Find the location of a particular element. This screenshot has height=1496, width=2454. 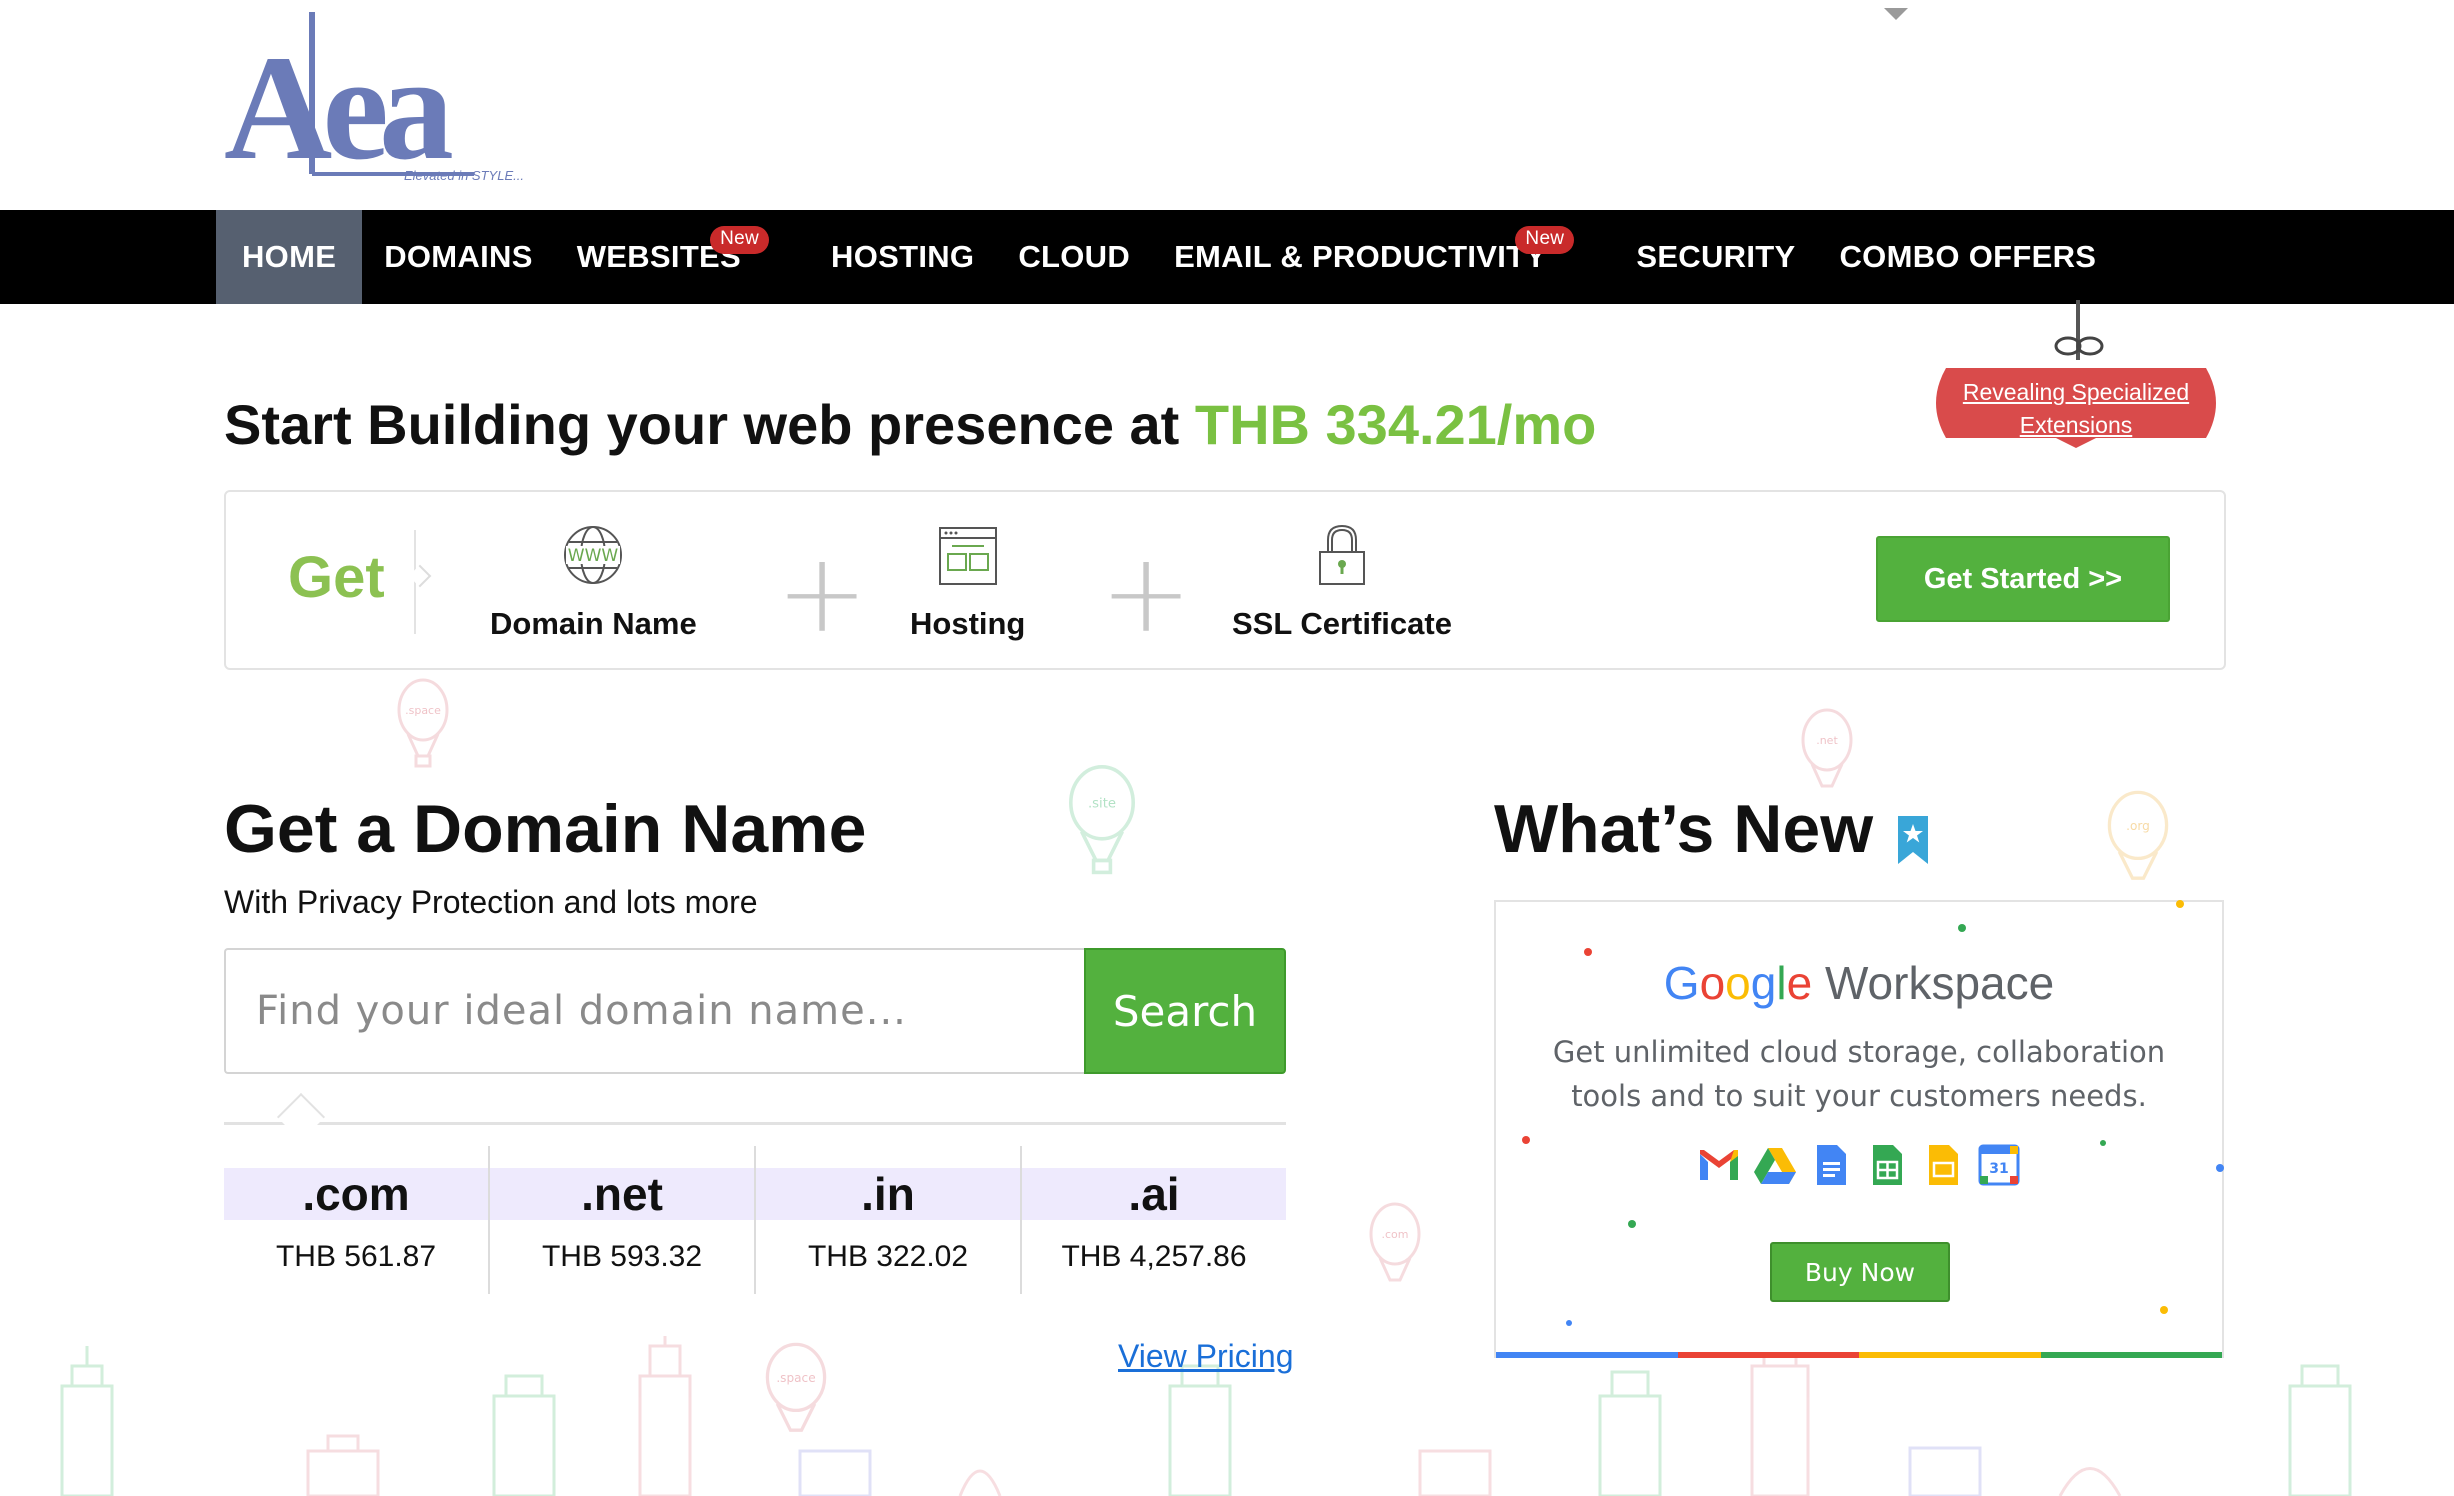

bundle-item-label: Hosting is located at coordinates (968, 623).